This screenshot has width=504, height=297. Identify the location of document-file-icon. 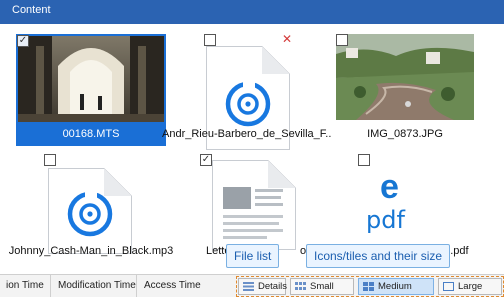
(254, 205).